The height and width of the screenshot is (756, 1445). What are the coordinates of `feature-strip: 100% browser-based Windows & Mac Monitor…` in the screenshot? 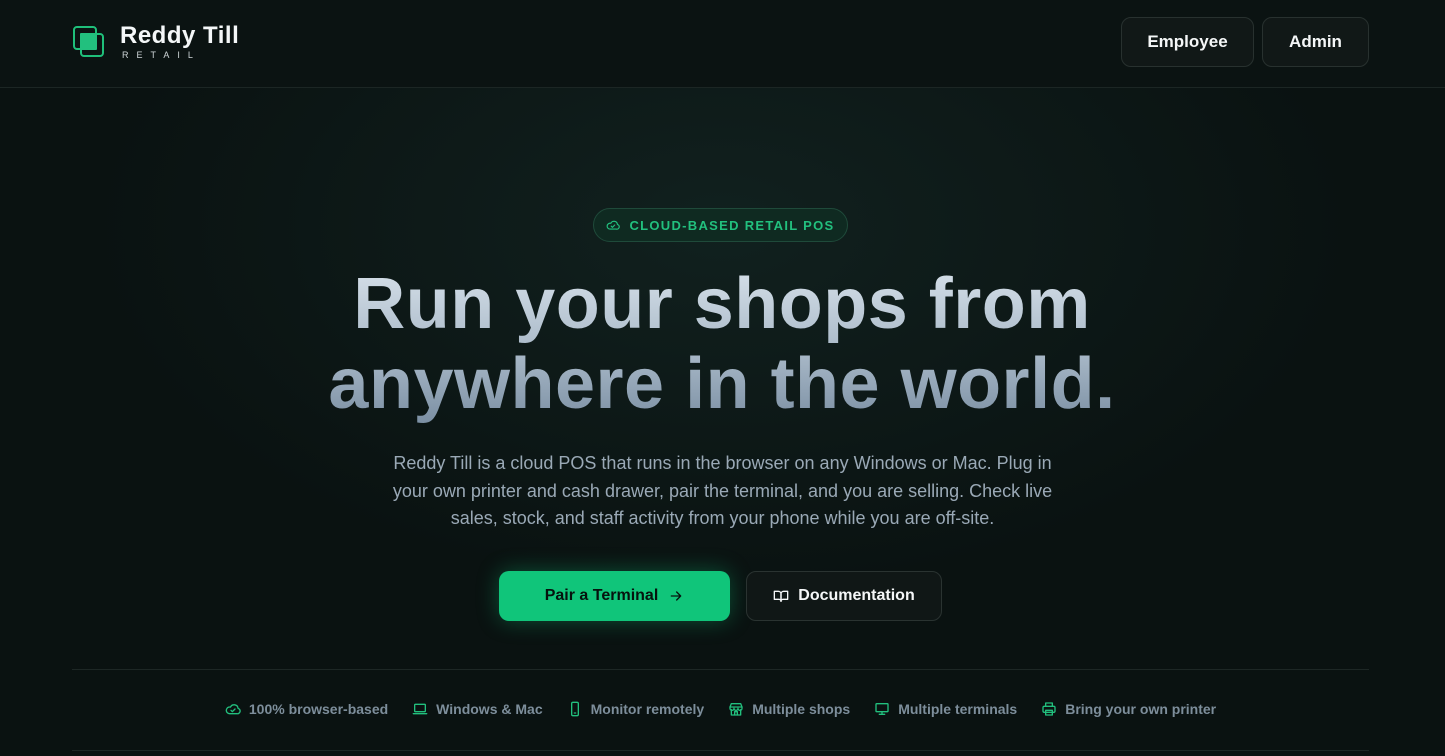 It's located at (720, 709).